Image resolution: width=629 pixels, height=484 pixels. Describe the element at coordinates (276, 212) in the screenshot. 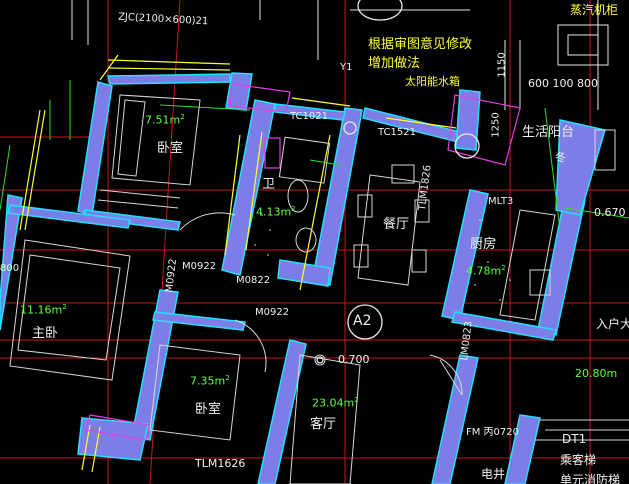

I see `bathroom-area: 4.13m2` at that location.